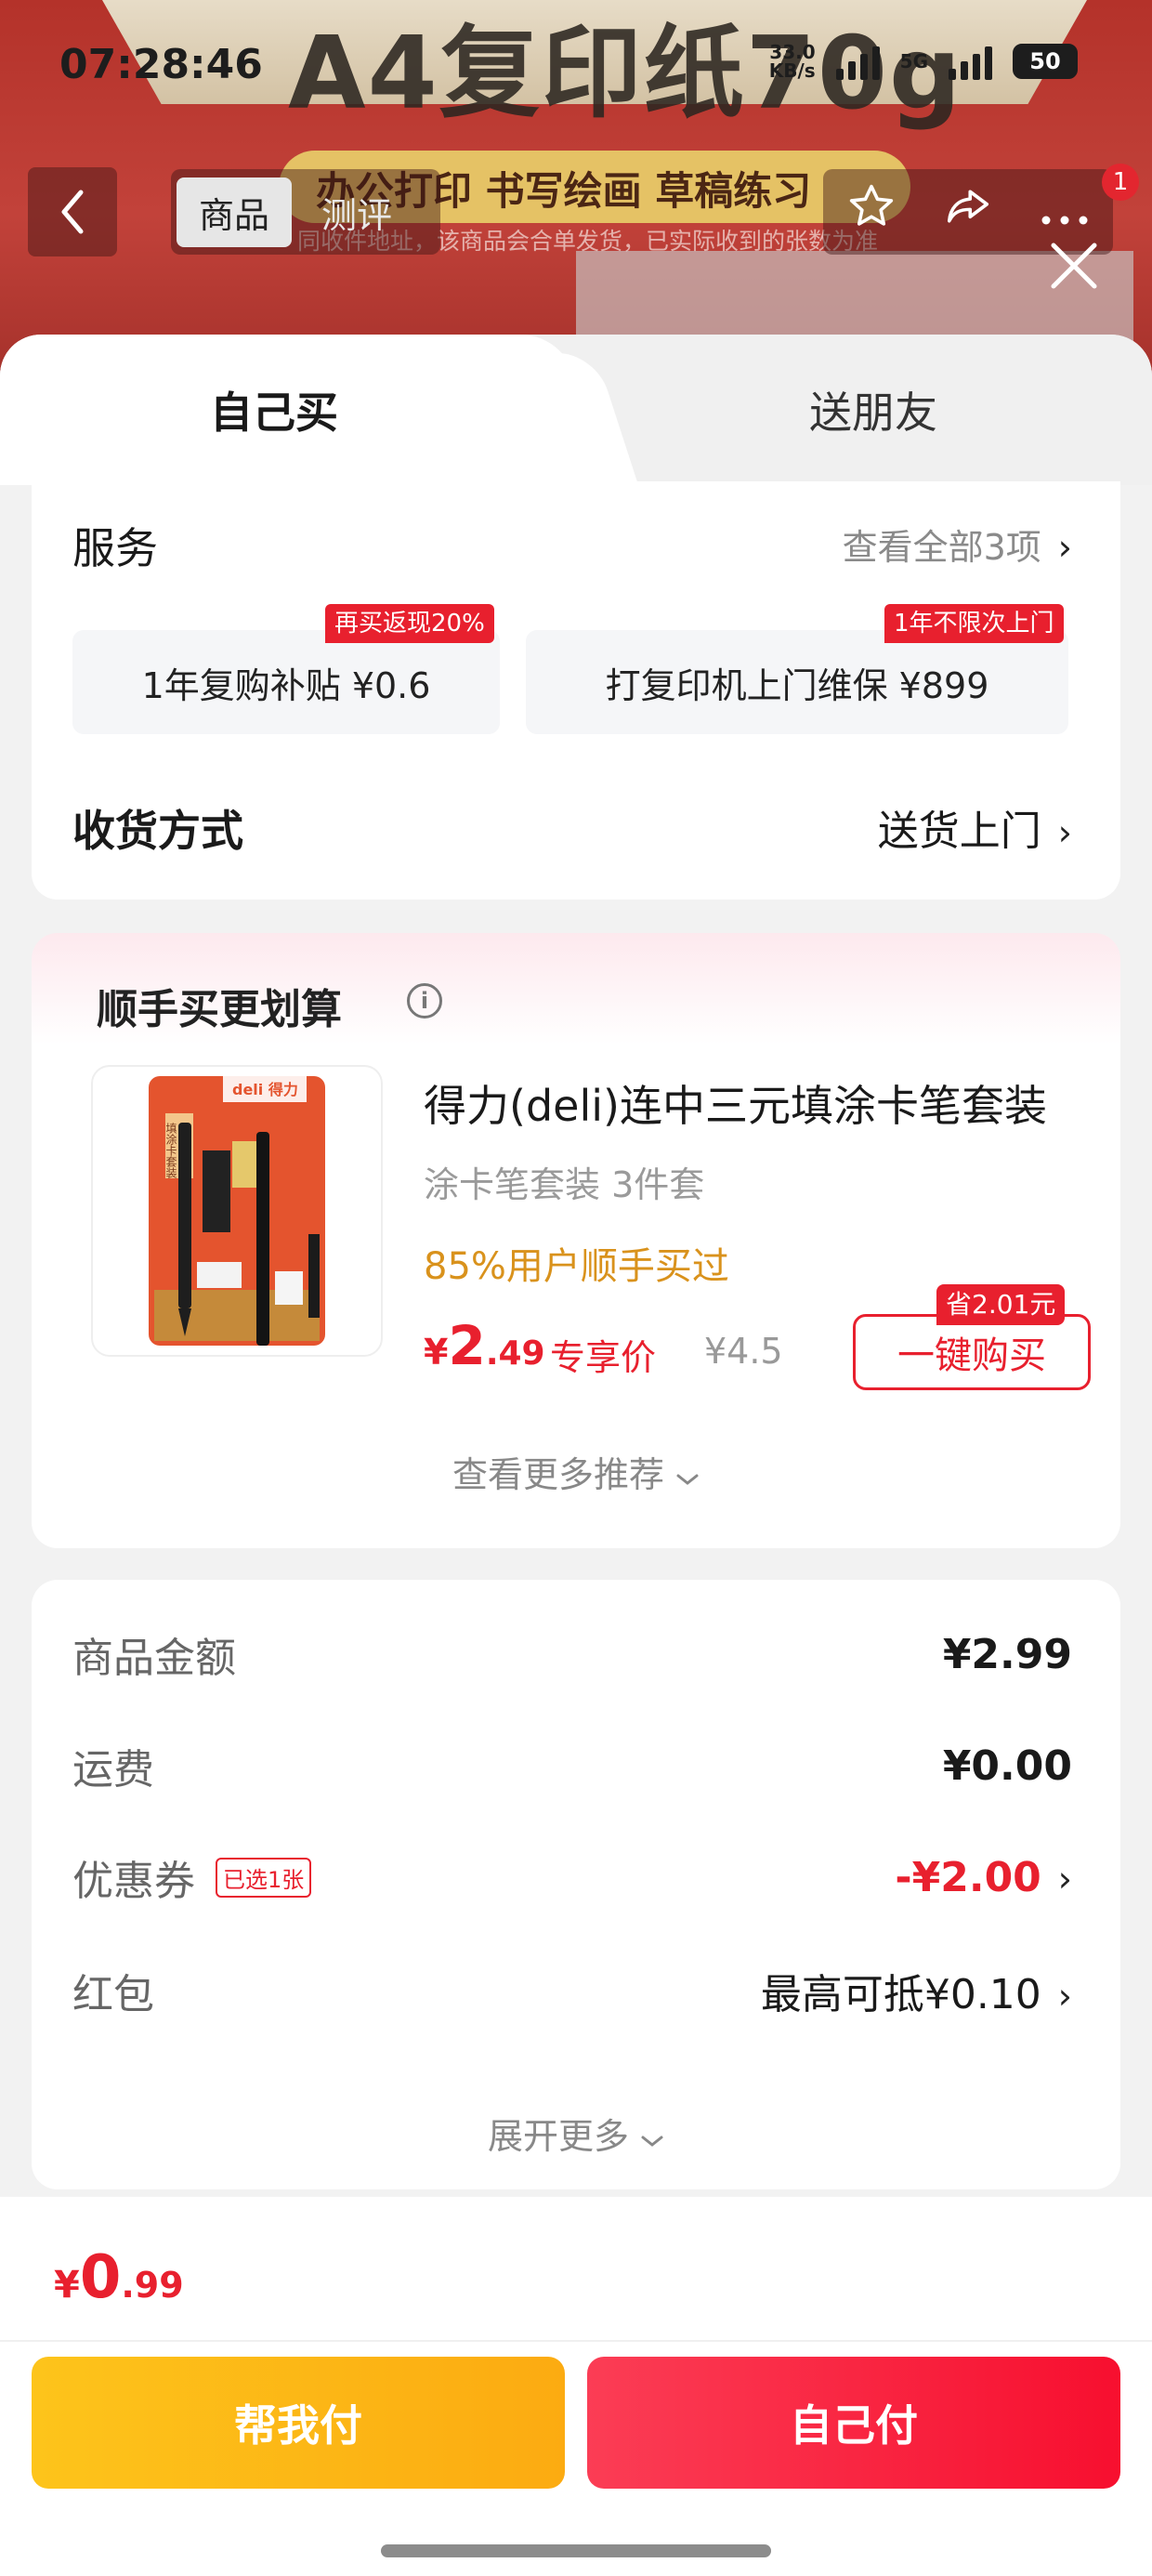 The image size is (1152, 2576). What do you see at coordinates (157, 831) in the screenshot?
I see `delivery-label: 收货方式` at bounding box center [157, 831].